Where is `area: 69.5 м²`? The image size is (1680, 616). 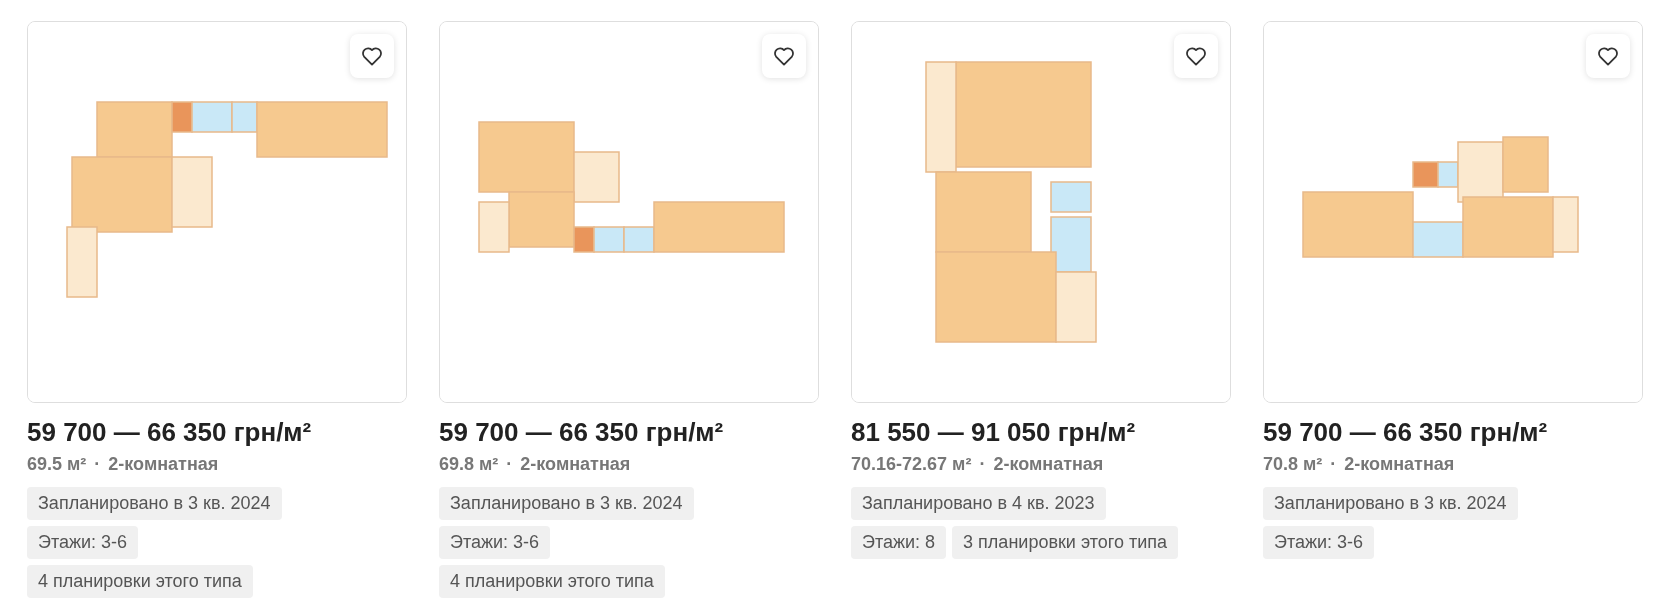
area: 69.5 м² is located at coordinates (57, 464).